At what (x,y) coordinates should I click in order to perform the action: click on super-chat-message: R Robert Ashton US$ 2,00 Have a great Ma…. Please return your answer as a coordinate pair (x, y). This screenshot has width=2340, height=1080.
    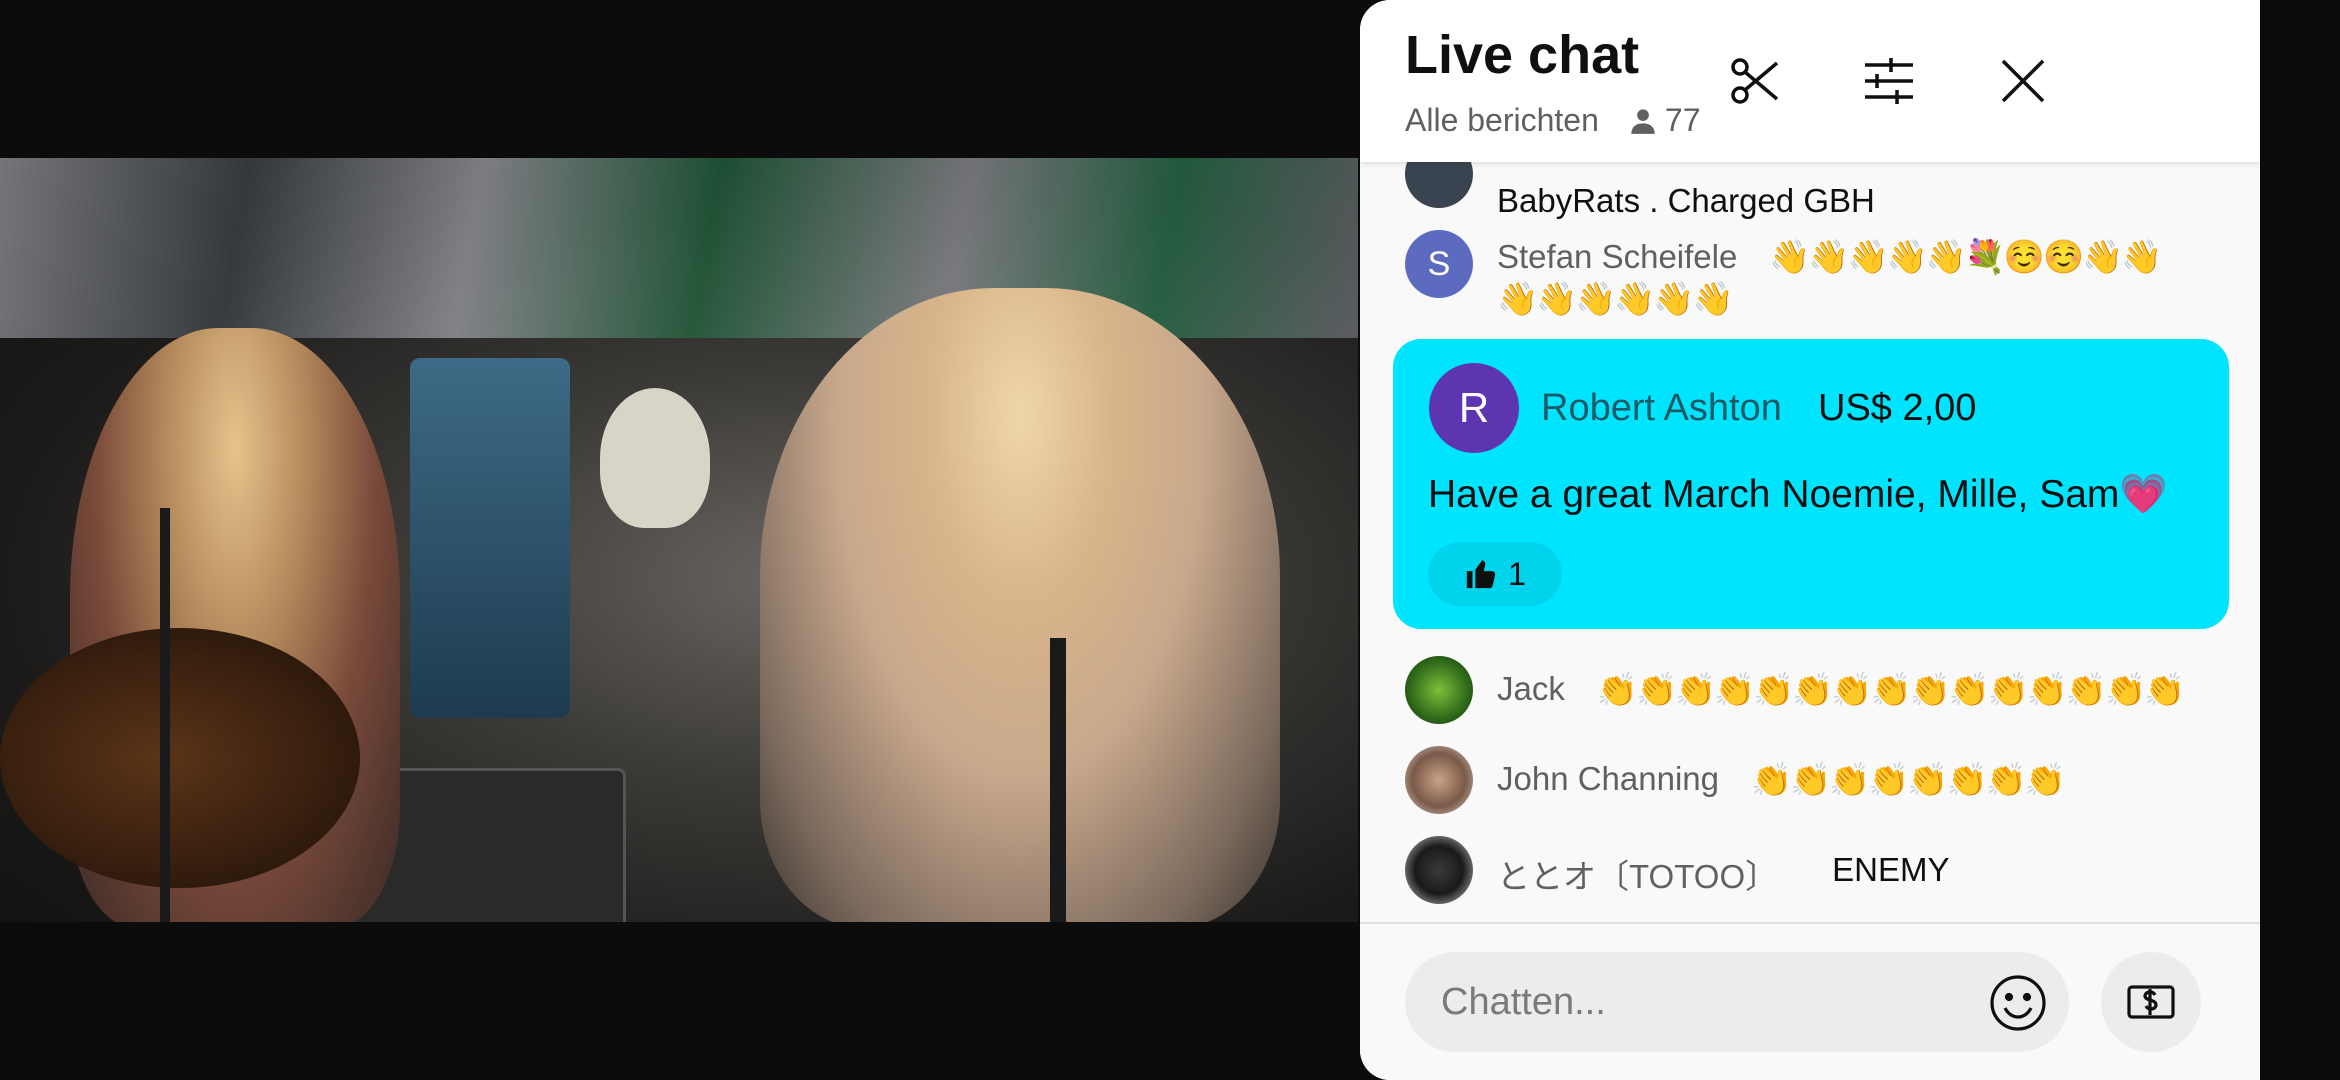
    Looking at the image, I should click on (1811, 484).